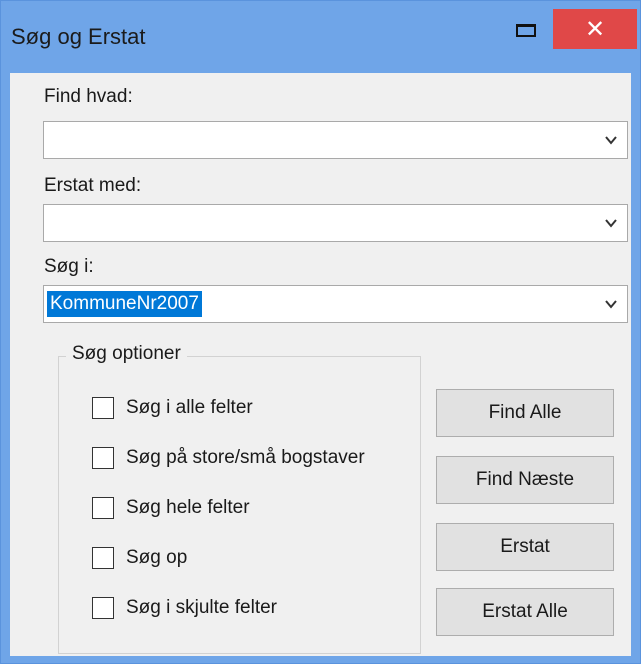  Describe the element at coordinates (320, 37) in the screenshot. I see `title-bar: Søg og Erstat ✕` at that location.